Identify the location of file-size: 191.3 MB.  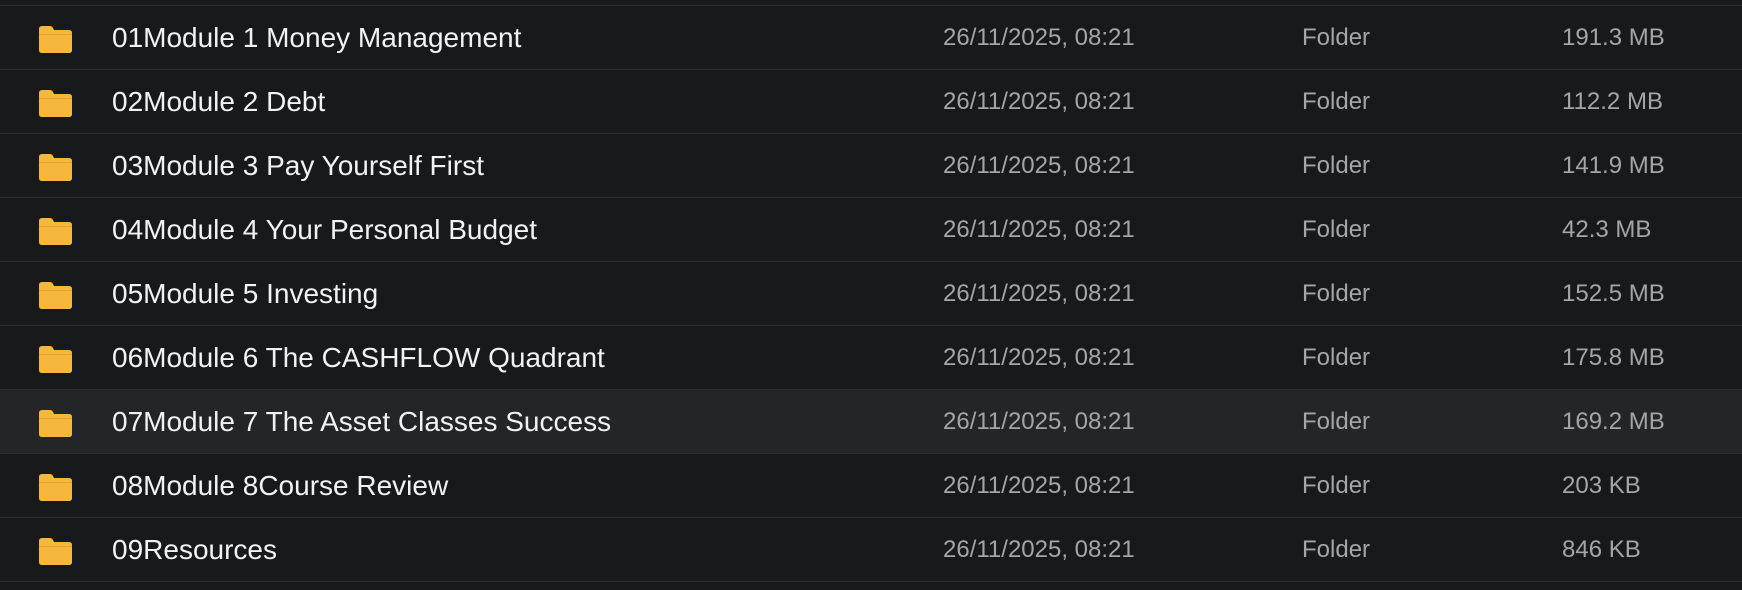
(1613, 37).